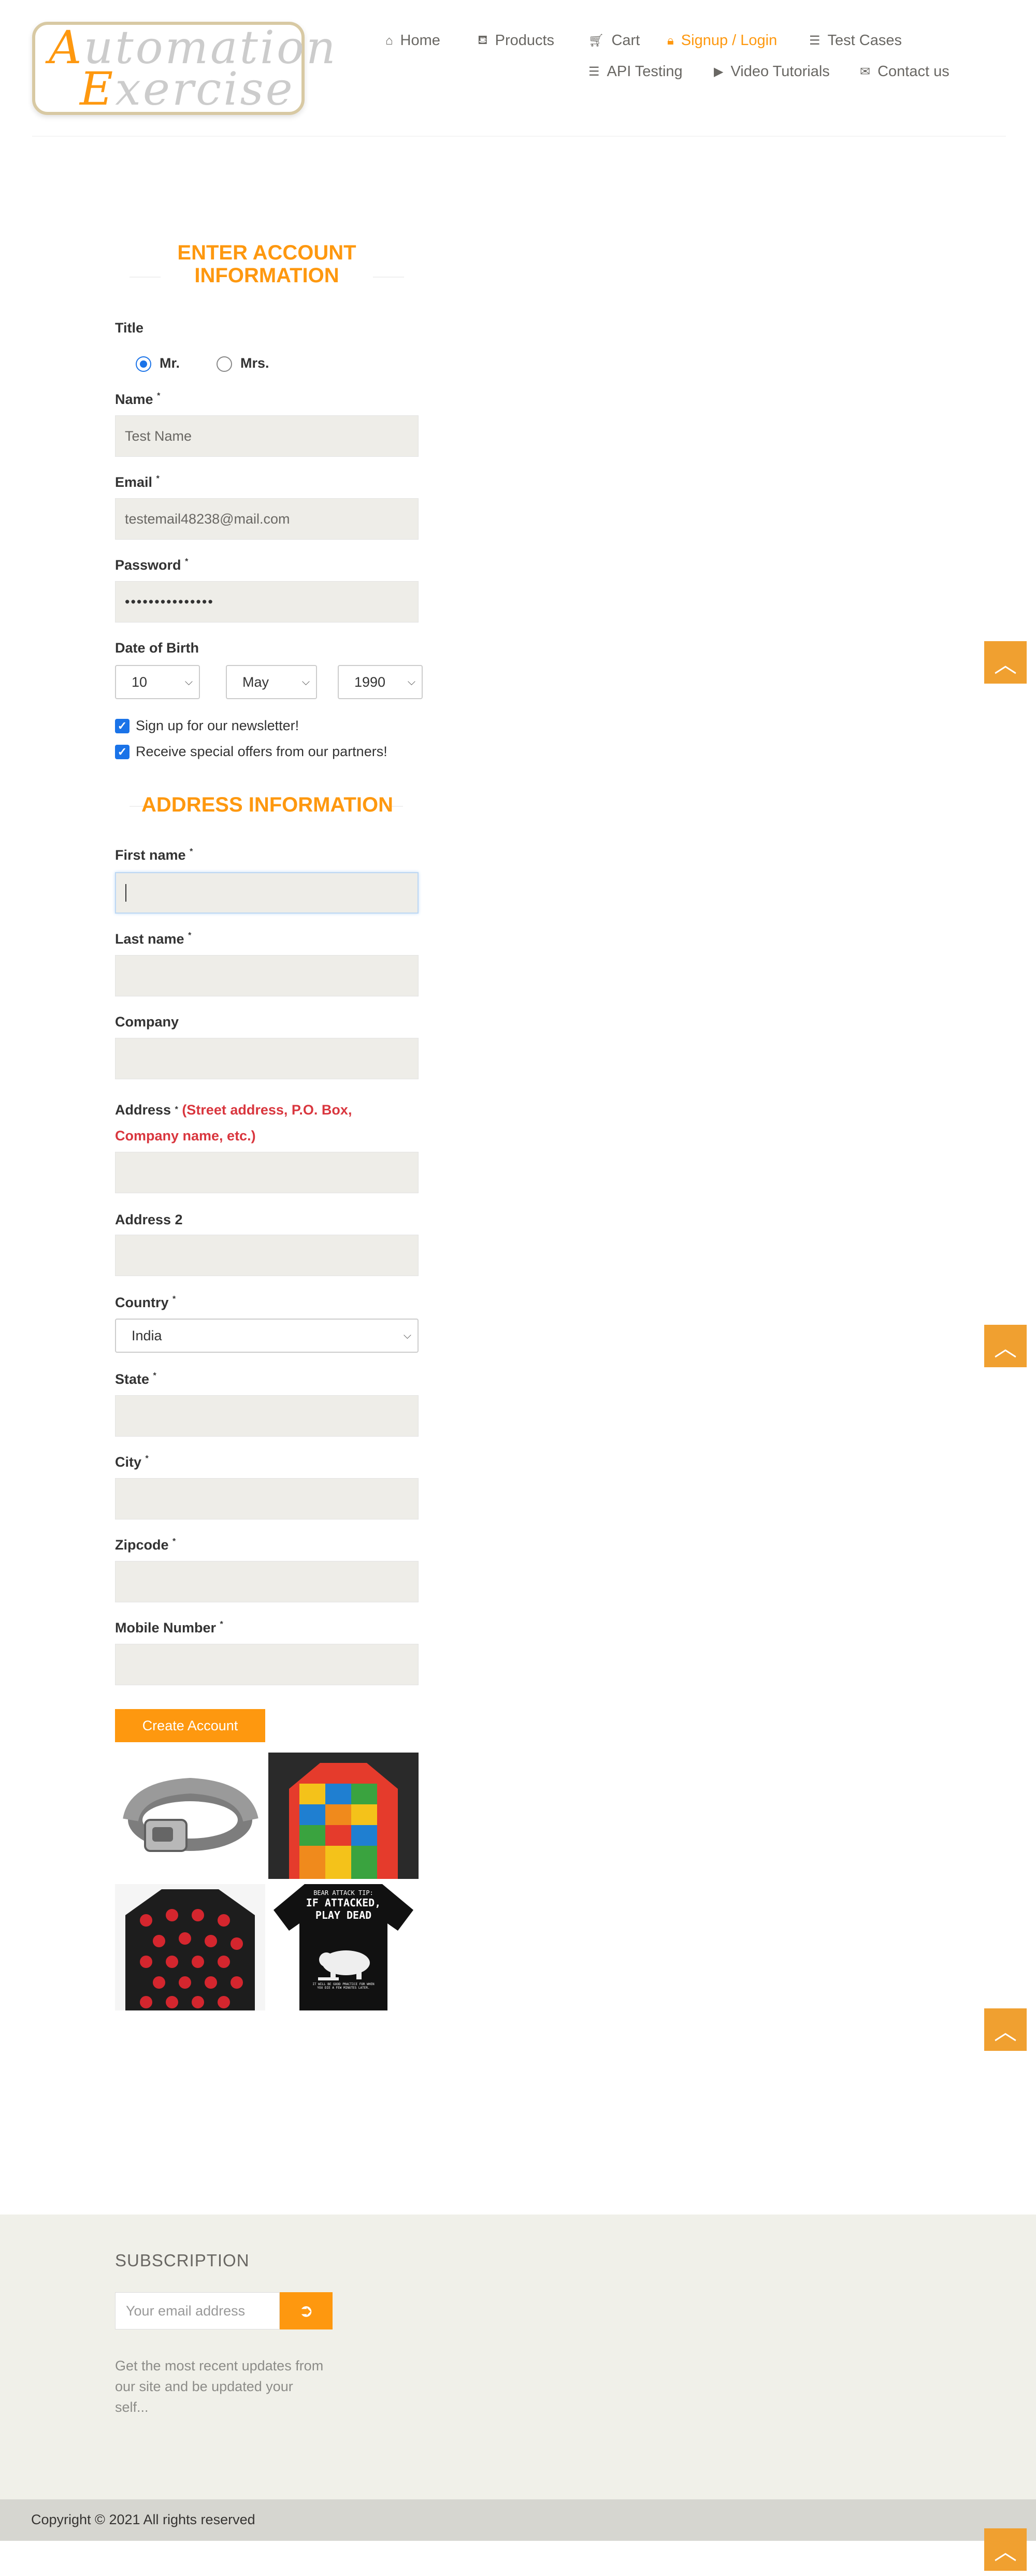 The image size is (1036, 2576). I want to click on nav-contact-us: ✉ Contact us, so click(904, 71).